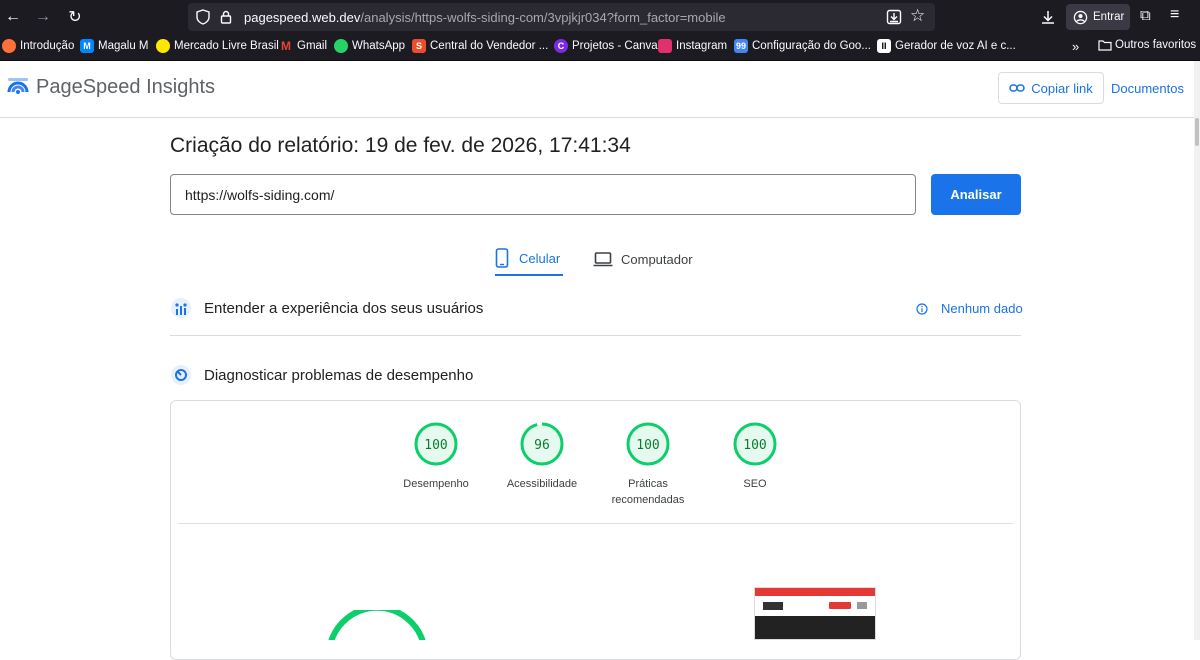 The image size is (1200, 660). I want to click on voice-icon: II, so click(884, 46).